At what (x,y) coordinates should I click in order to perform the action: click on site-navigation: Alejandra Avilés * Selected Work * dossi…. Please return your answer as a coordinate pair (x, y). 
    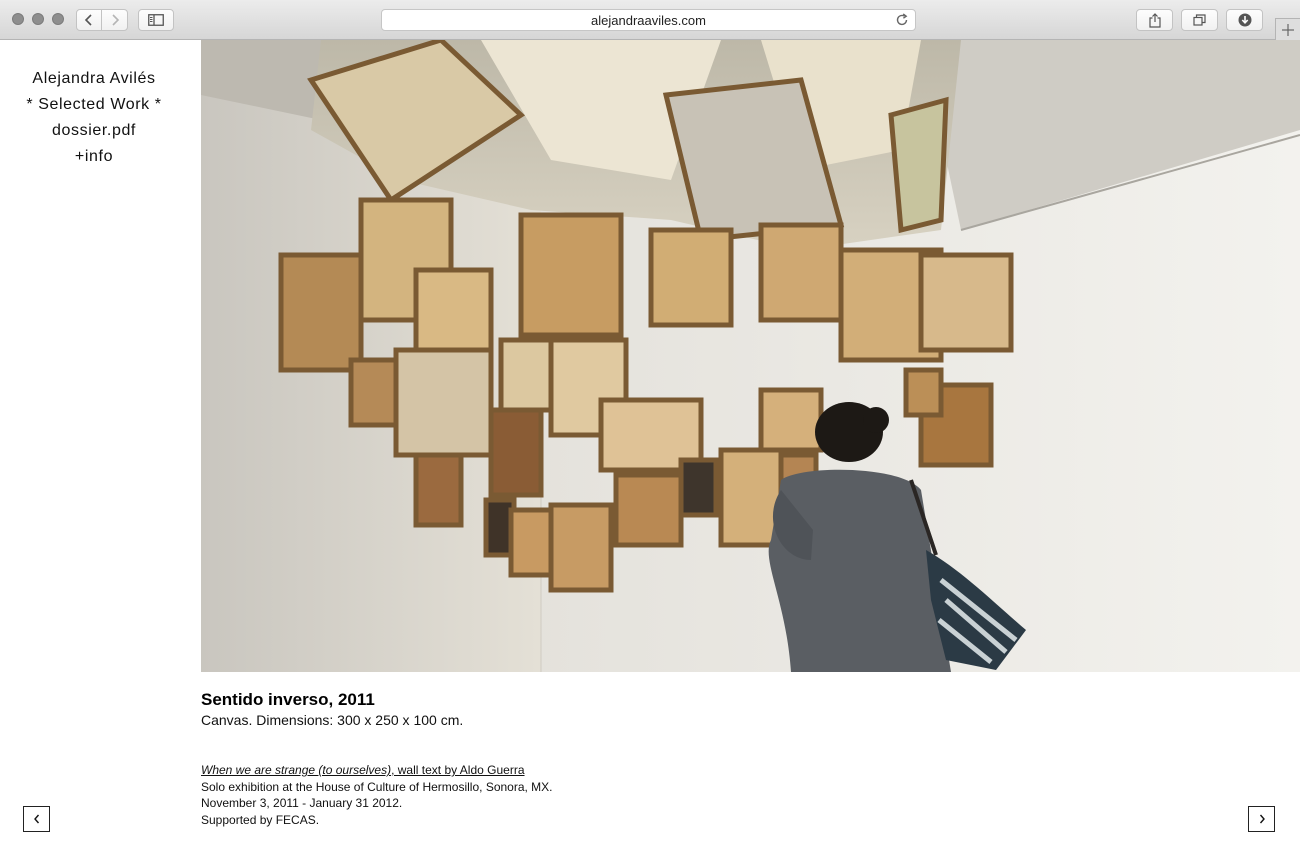
    Looking at the image, I should click on (94, 118).